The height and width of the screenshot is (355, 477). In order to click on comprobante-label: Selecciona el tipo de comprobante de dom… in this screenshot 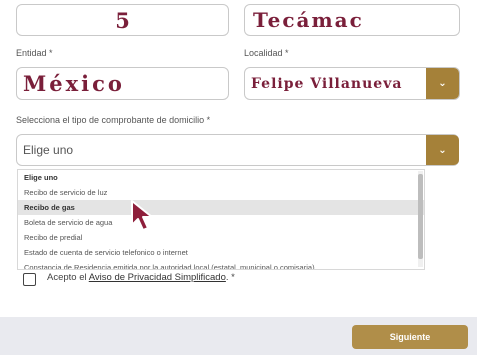, I will do `click(113, 120)`.